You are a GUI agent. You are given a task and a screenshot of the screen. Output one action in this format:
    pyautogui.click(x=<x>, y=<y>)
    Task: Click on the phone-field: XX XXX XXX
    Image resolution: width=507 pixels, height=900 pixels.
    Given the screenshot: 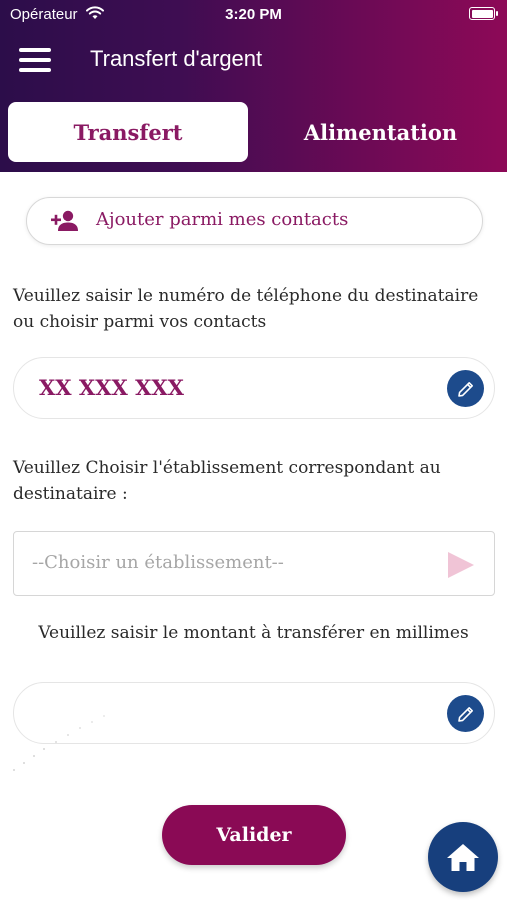 What is the action you would take?
    pyautogui.click(x=254, y=388)
    